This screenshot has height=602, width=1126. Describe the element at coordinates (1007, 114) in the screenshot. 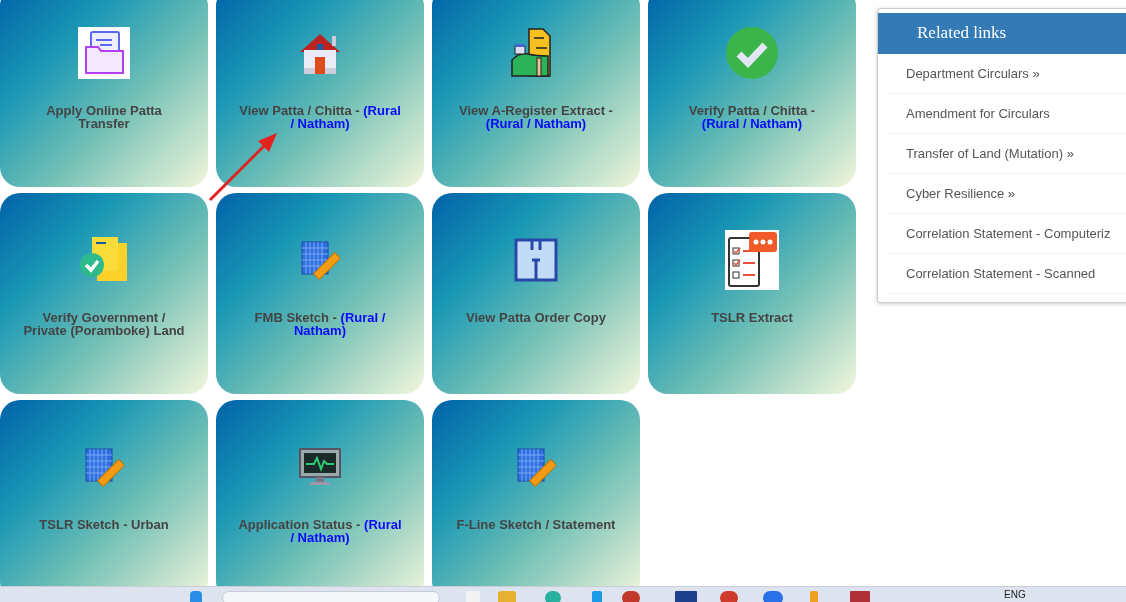

I see `related-link: Amendment for Circulars` at that location.